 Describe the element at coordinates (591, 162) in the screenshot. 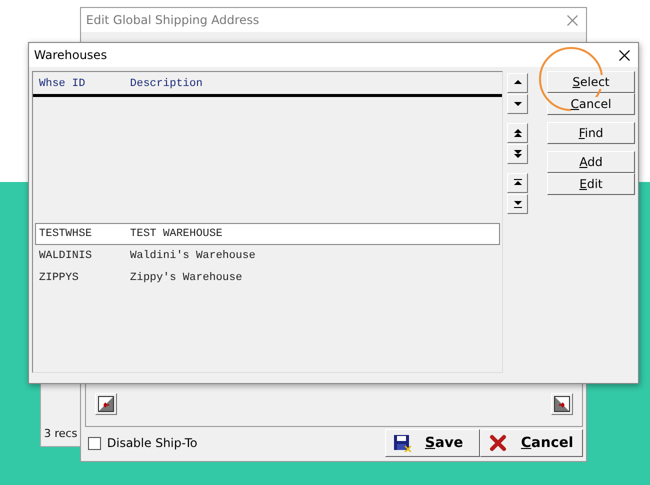

I see `dialog-button: Add` at that location.